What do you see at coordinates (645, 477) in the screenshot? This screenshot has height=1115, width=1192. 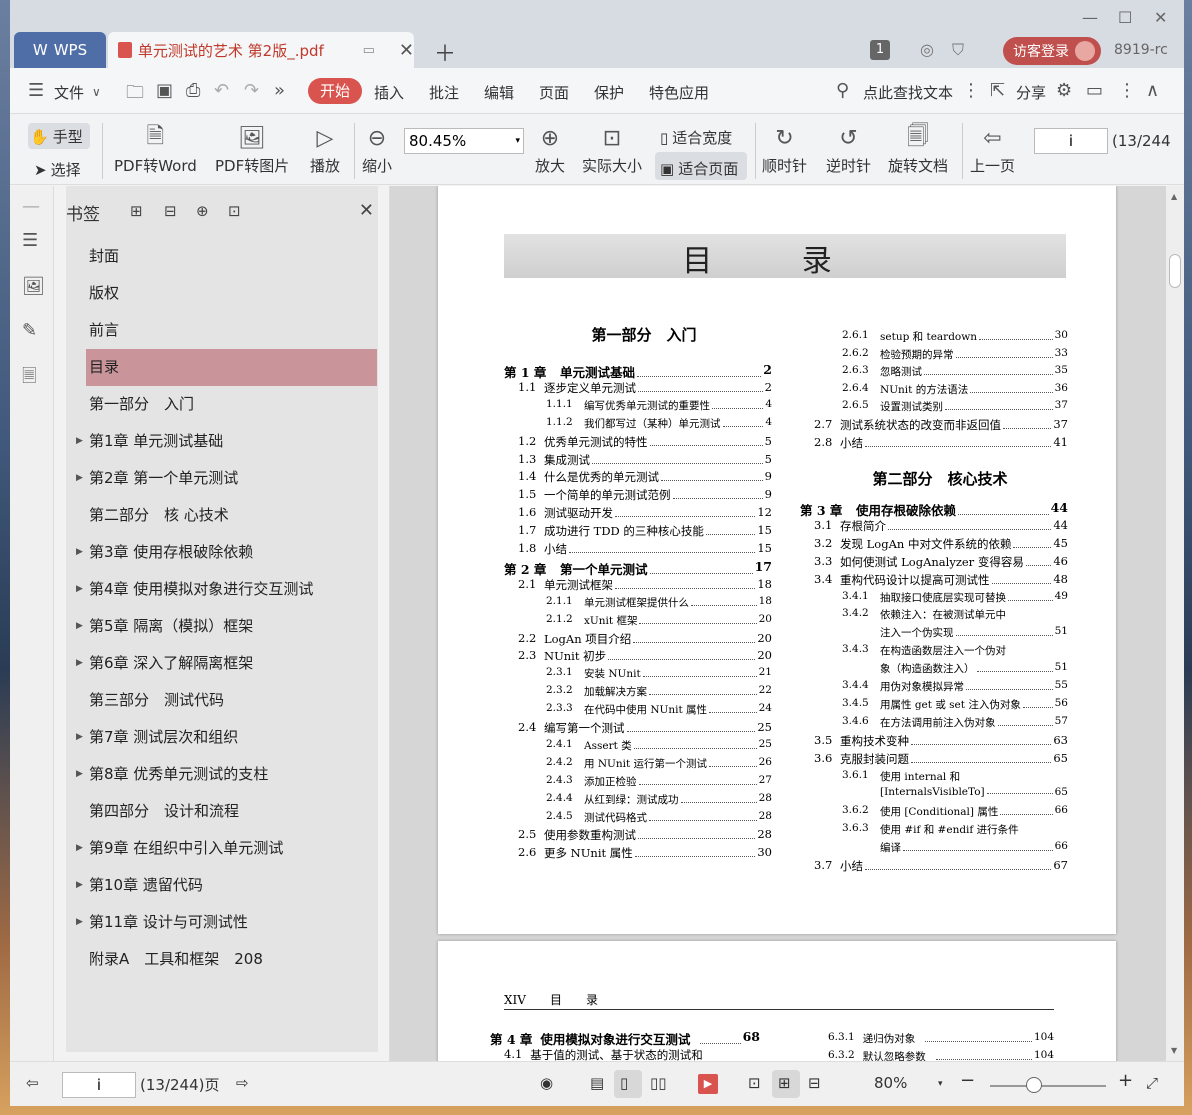 I see `toc-entry: 1.4 什么是优秀的单元测试 9` at bounding box center [645, 477].